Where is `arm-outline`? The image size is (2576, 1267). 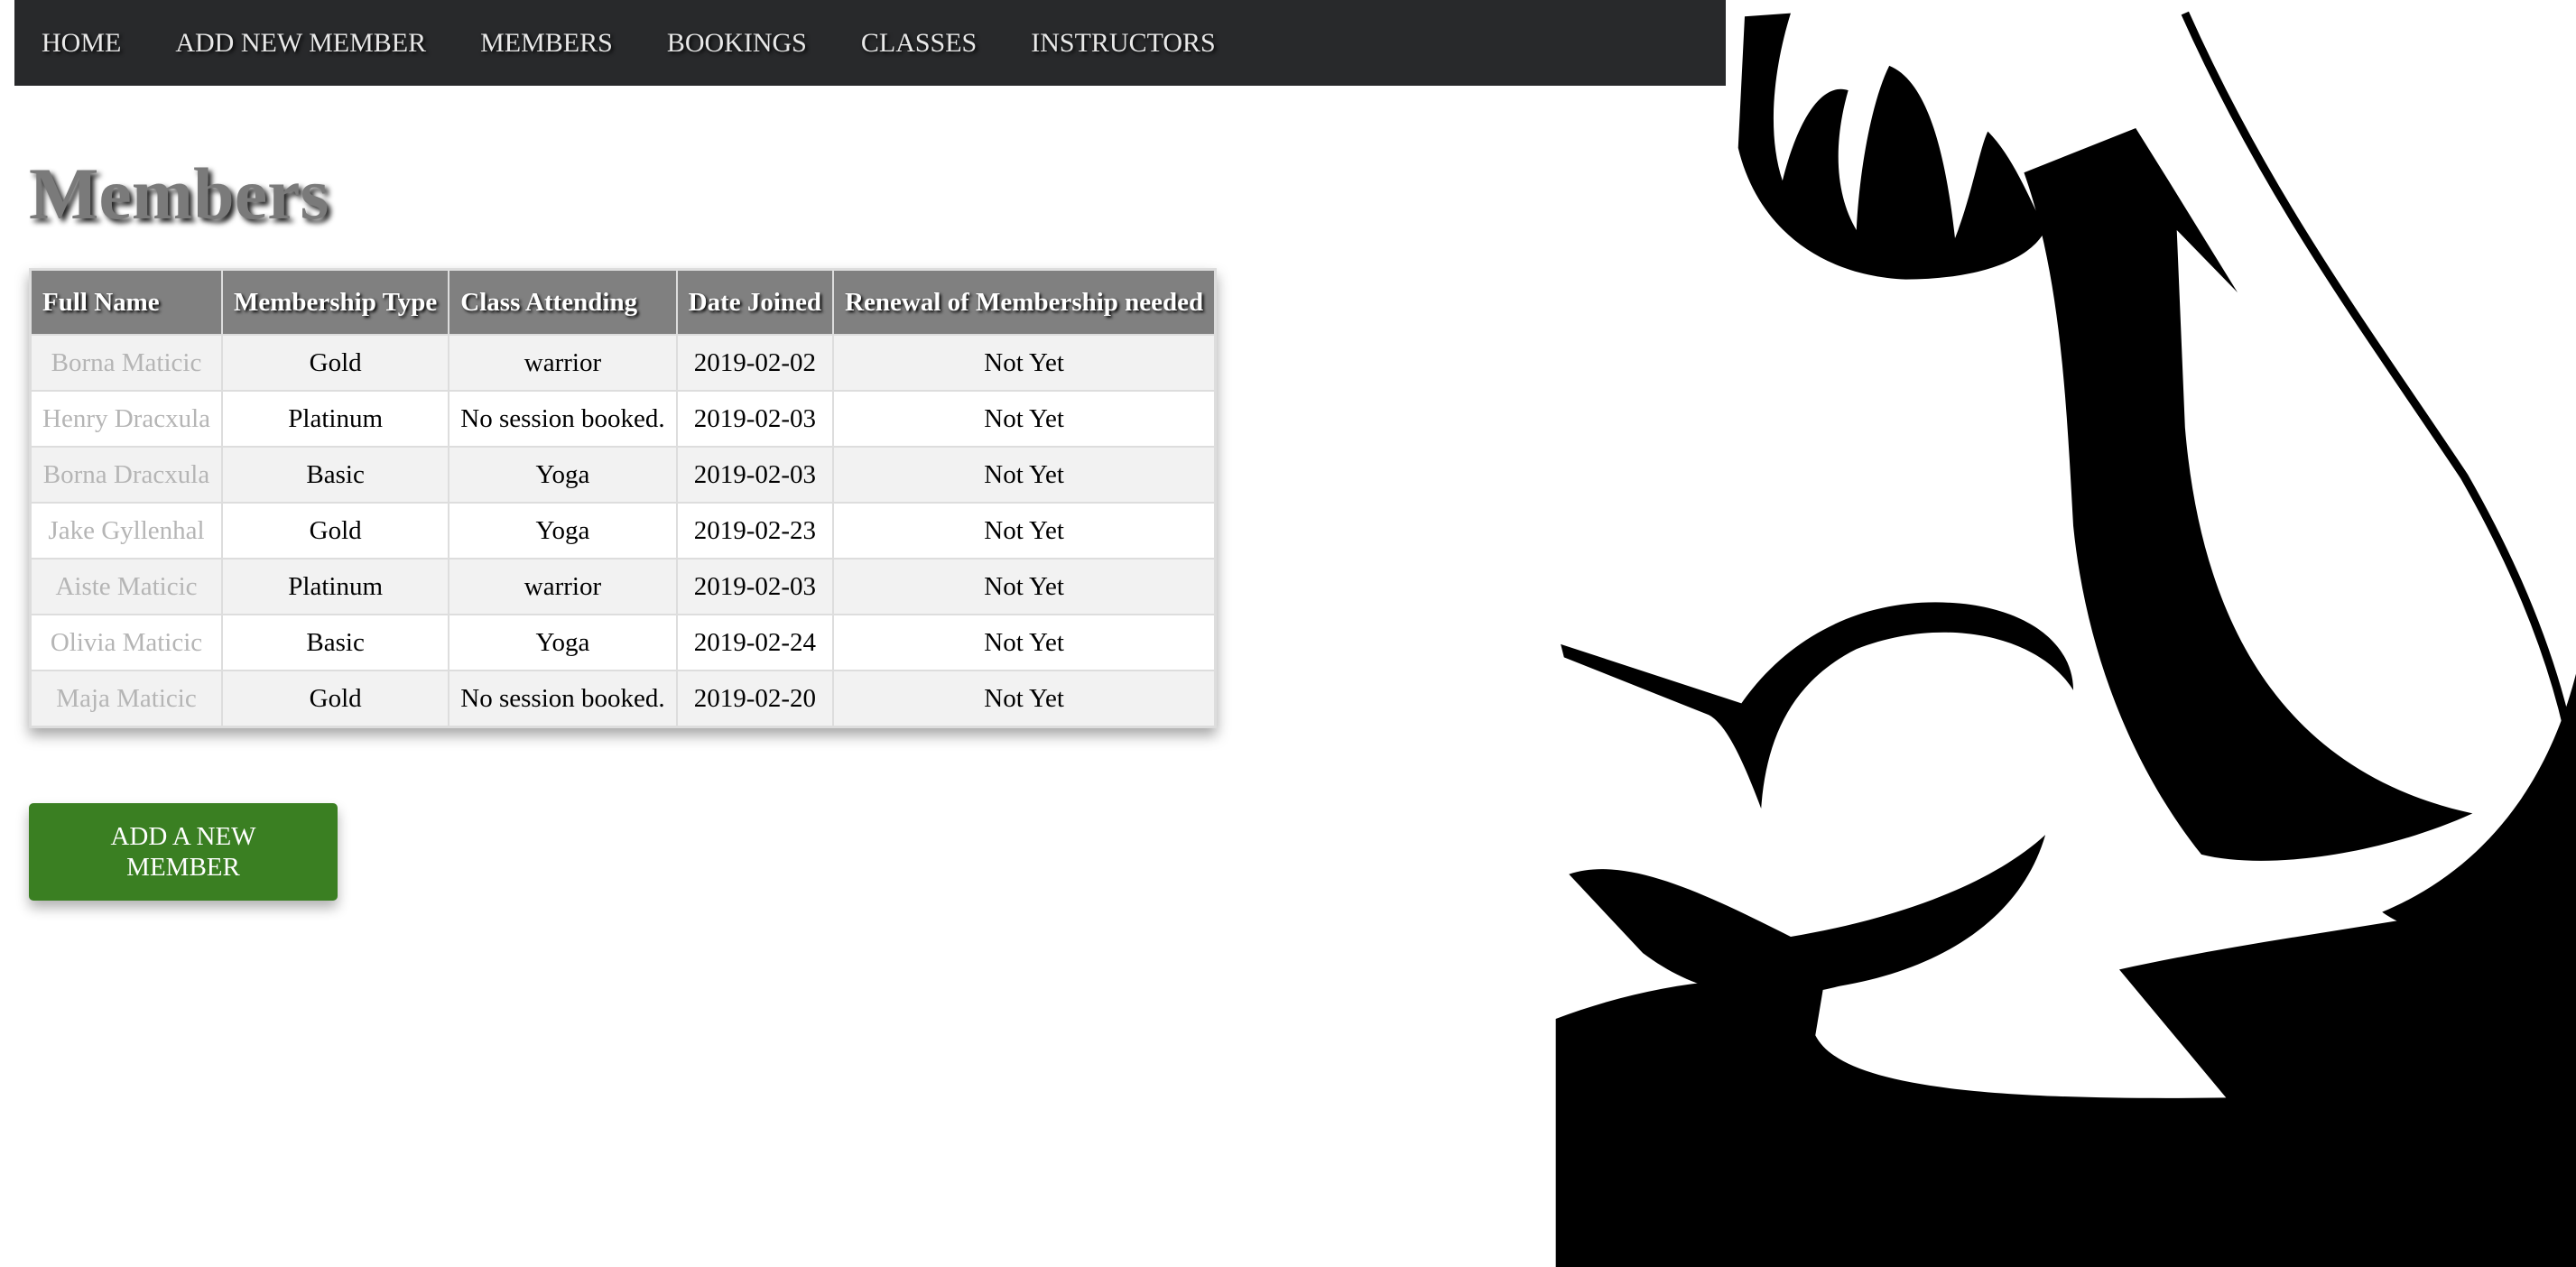 arm-outline is located at coordinates (2378, 392).